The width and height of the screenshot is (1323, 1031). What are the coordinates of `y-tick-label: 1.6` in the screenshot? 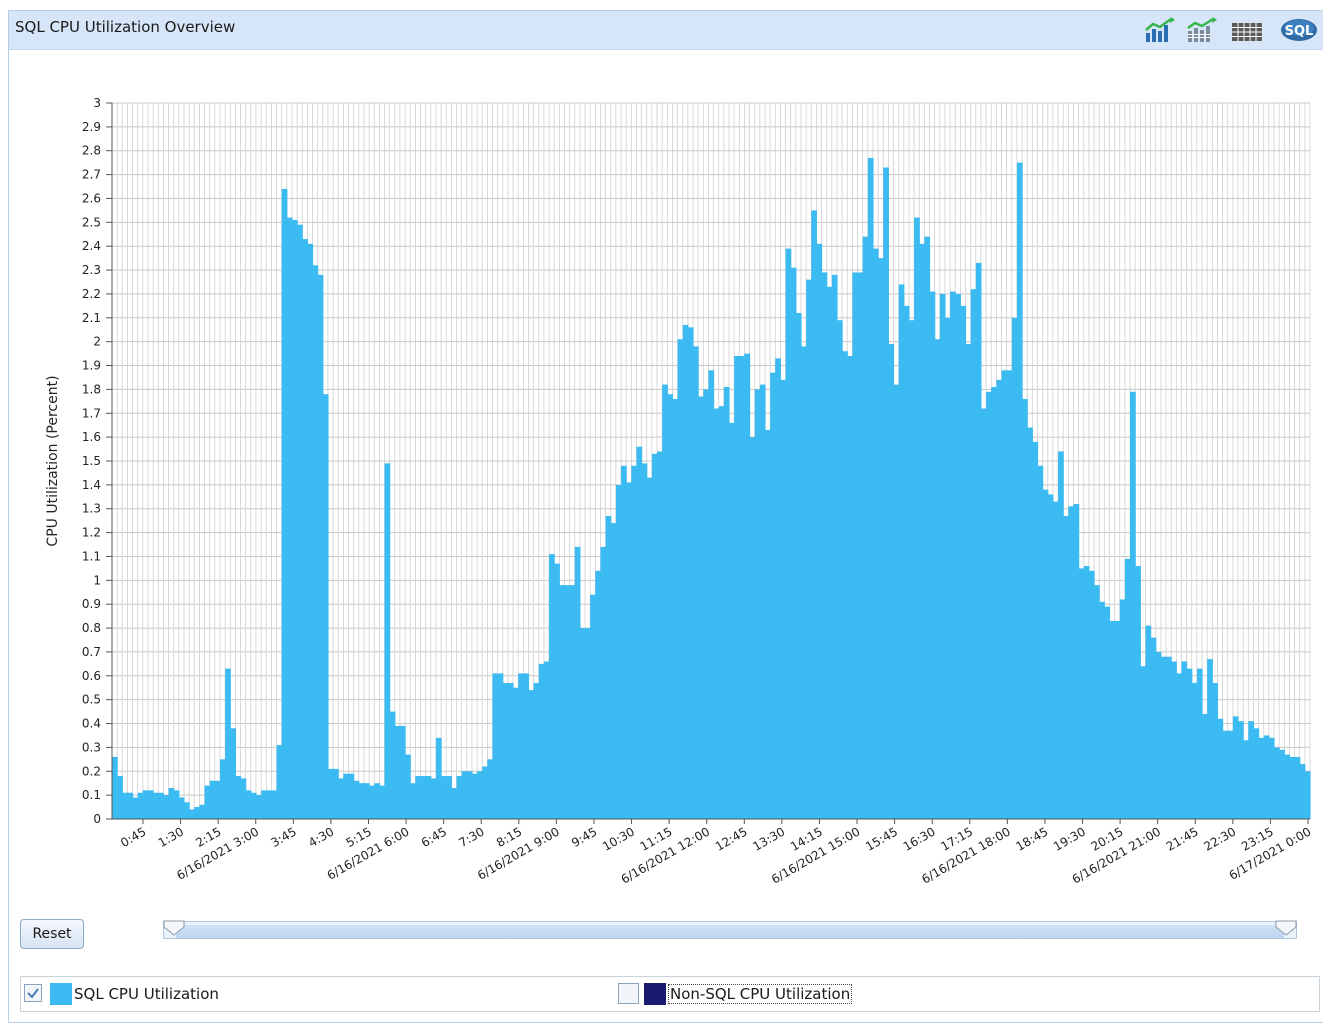 It's located at (91, 437).